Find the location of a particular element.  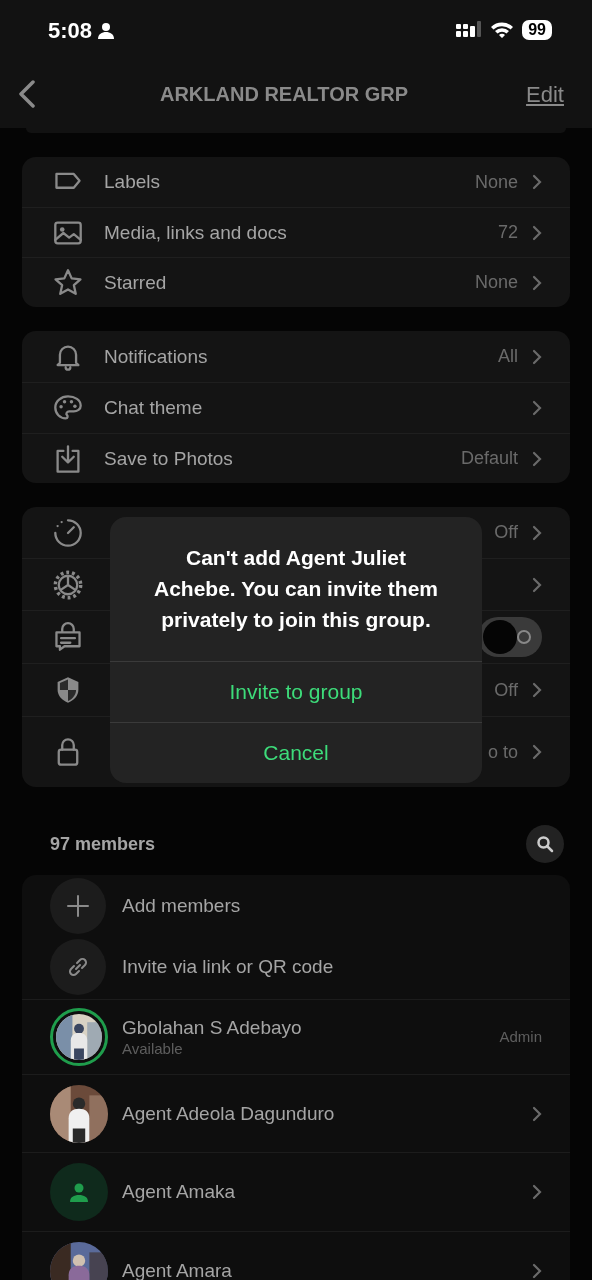

dialog-button: Invite to group is located at coordinates (296, 691).